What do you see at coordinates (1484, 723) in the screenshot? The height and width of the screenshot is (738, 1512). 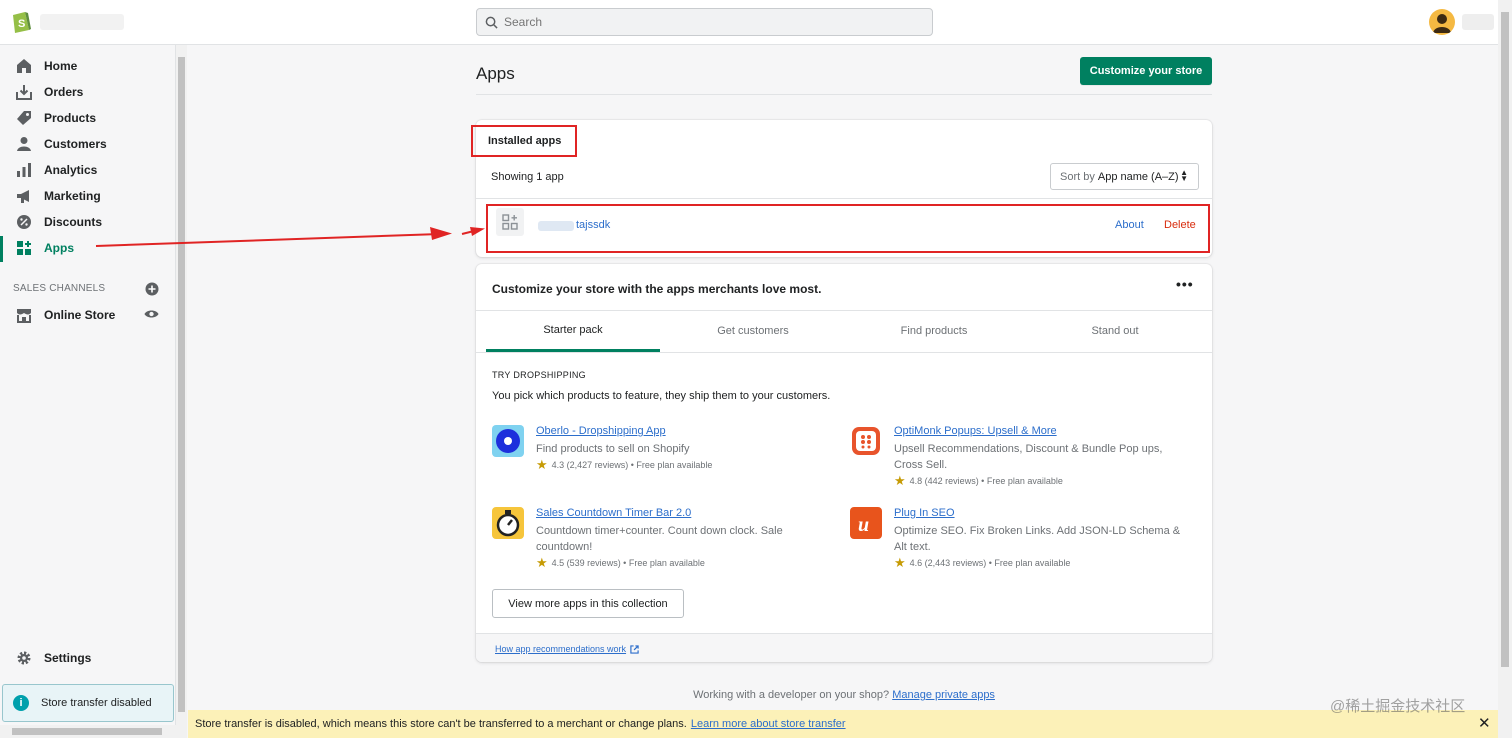 I see `close-icon: ✕` at bounding box center [1484, 723].